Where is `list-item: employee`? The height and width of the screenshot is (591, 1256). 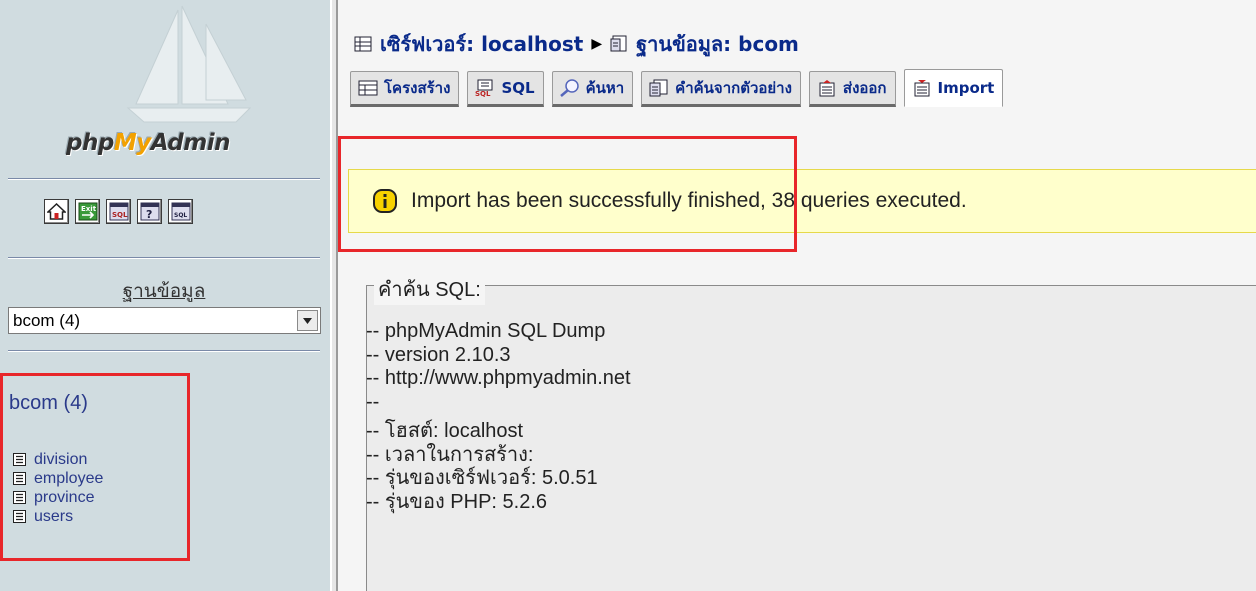 list-item: employee is located at coordinates (58, 478).